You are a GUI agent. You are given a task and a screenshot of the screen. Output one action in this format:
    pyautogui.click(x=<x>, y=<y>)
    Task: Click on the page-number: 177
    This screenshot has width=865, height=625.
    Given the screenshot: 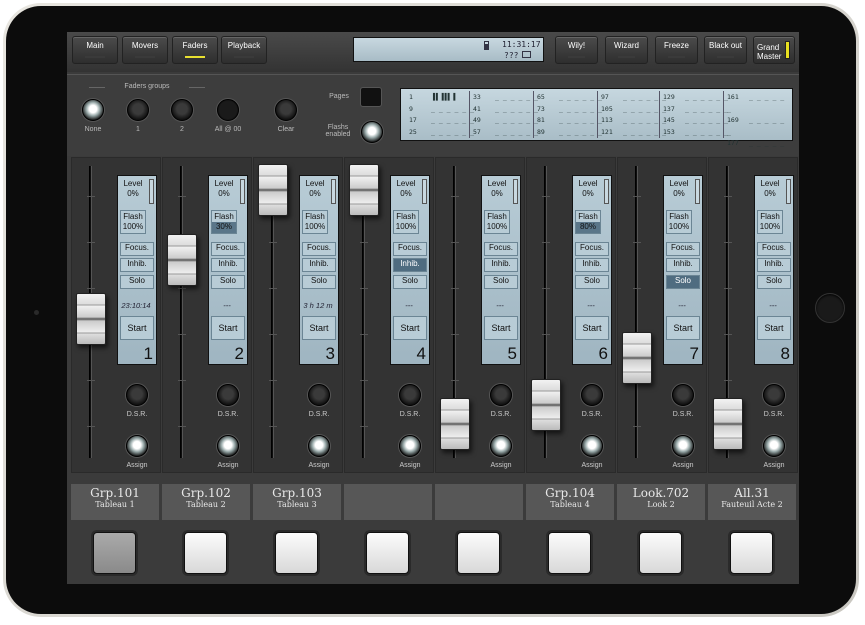 What is the action you would take?
    pyautogui.click(x=738, y=144)
    